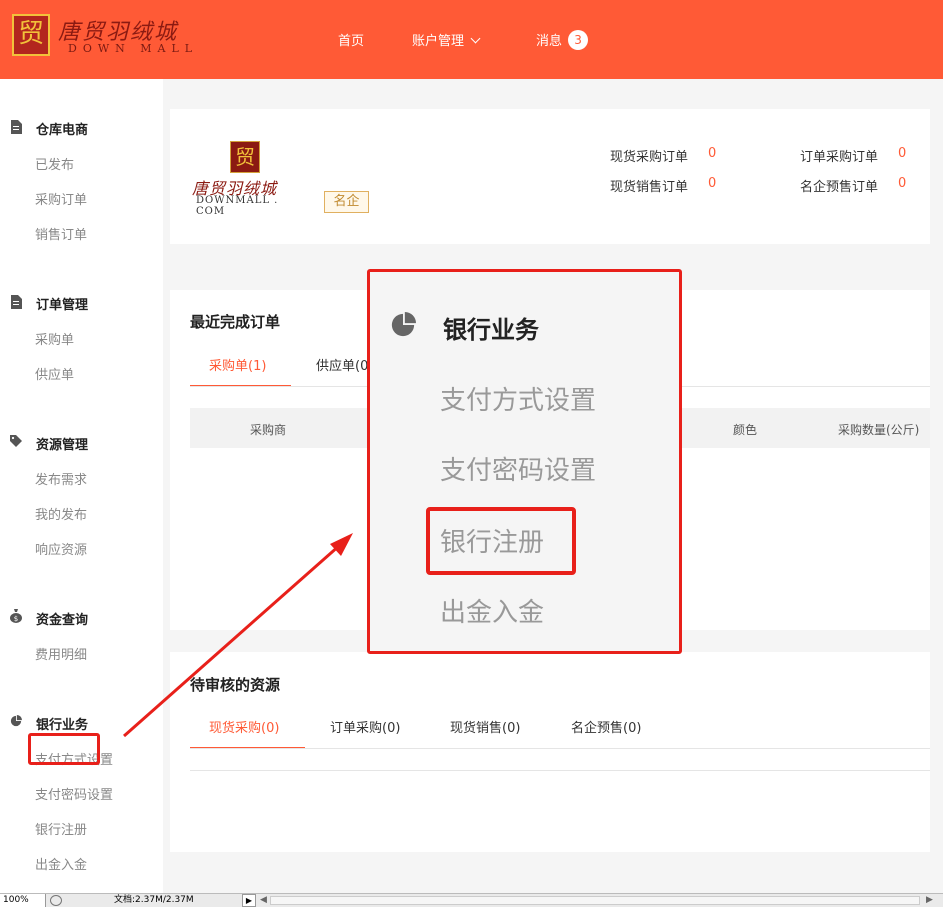 The image size is (943, 907). I want to click on stat-spot-purchase-label: 现货采购订单, so click(649, 157).